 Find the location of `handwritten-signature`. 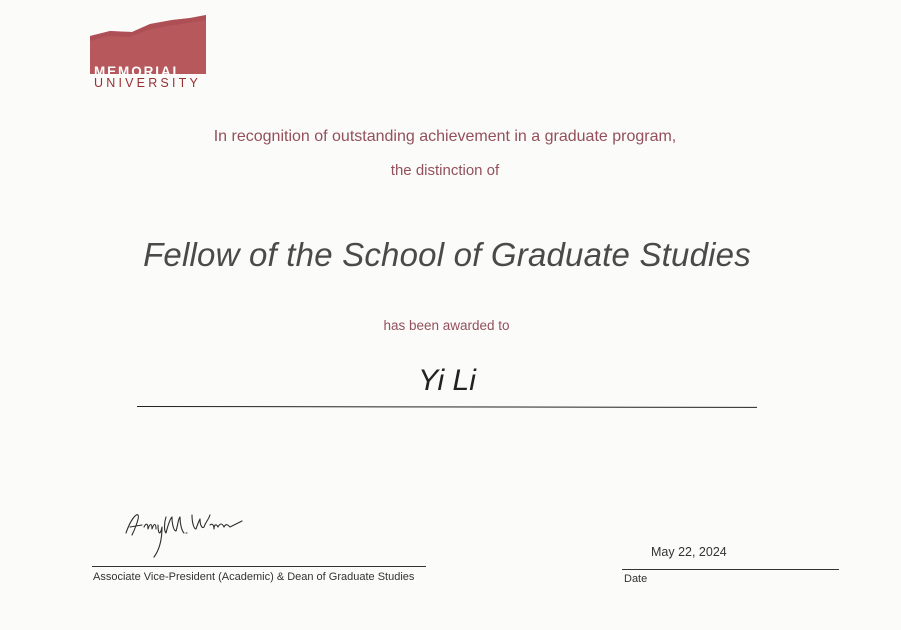

handwritten-signature is located at coordinates (184, 536).